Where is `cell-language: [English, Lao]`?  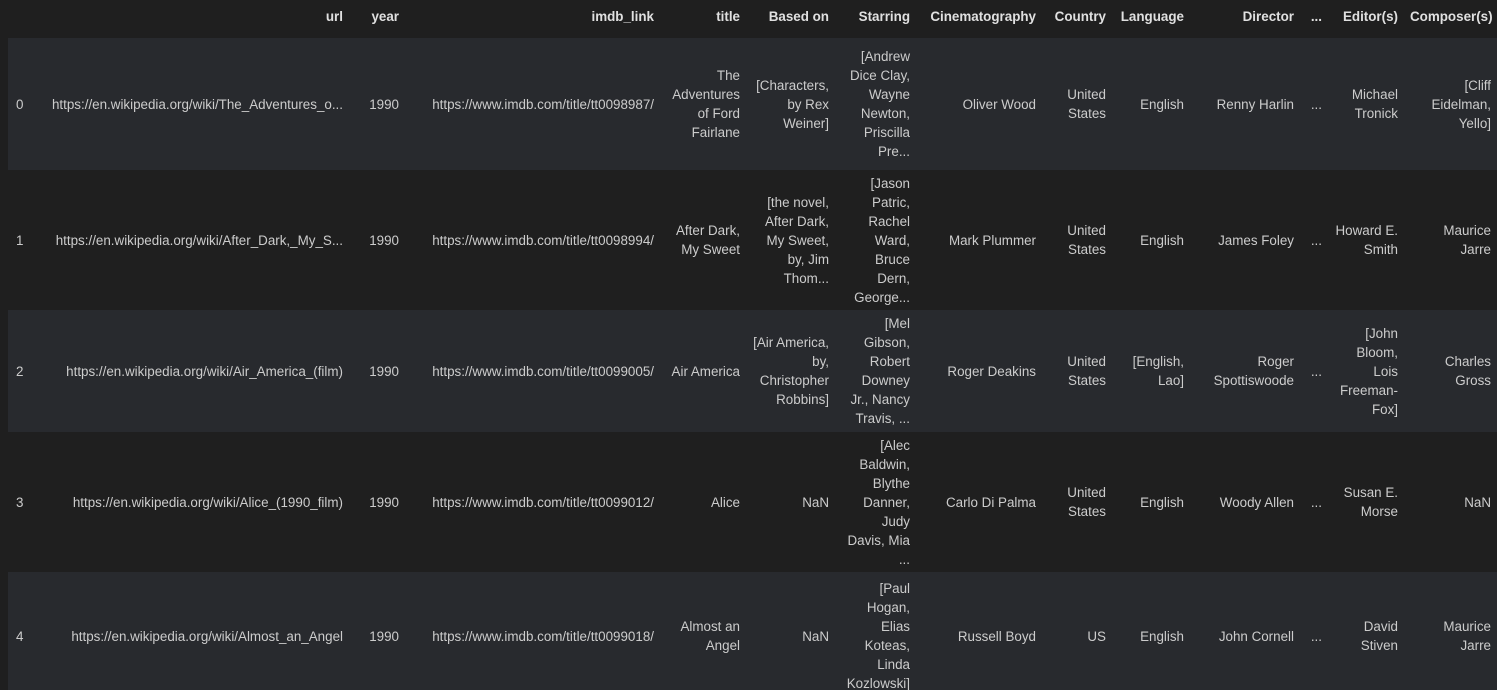 cell-language: [English, Lao] is located at coordinates (1151, 371).